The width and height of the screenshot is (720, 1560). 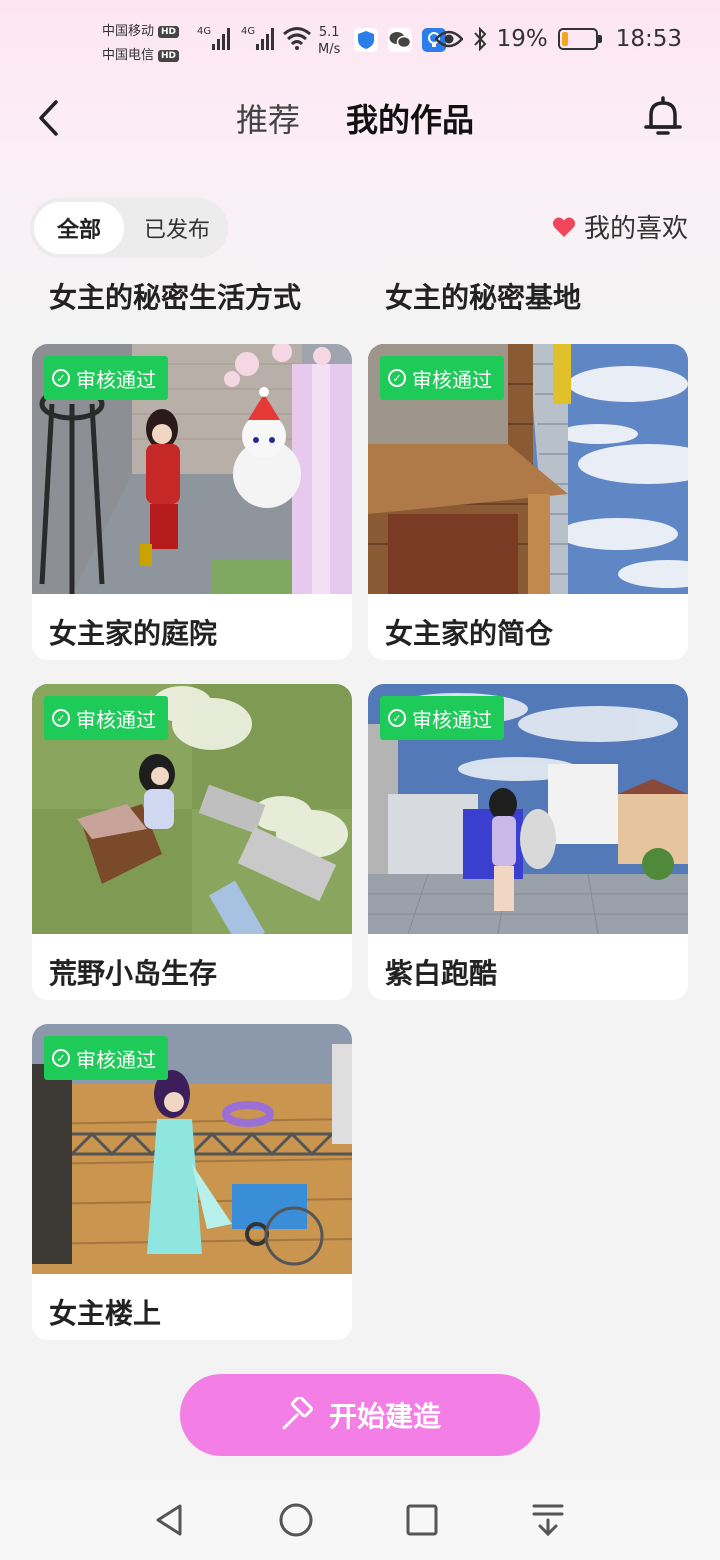 I want to click on work-card: ✓ 审核通过 荒野小岛生存, so click(x=192, y=842).